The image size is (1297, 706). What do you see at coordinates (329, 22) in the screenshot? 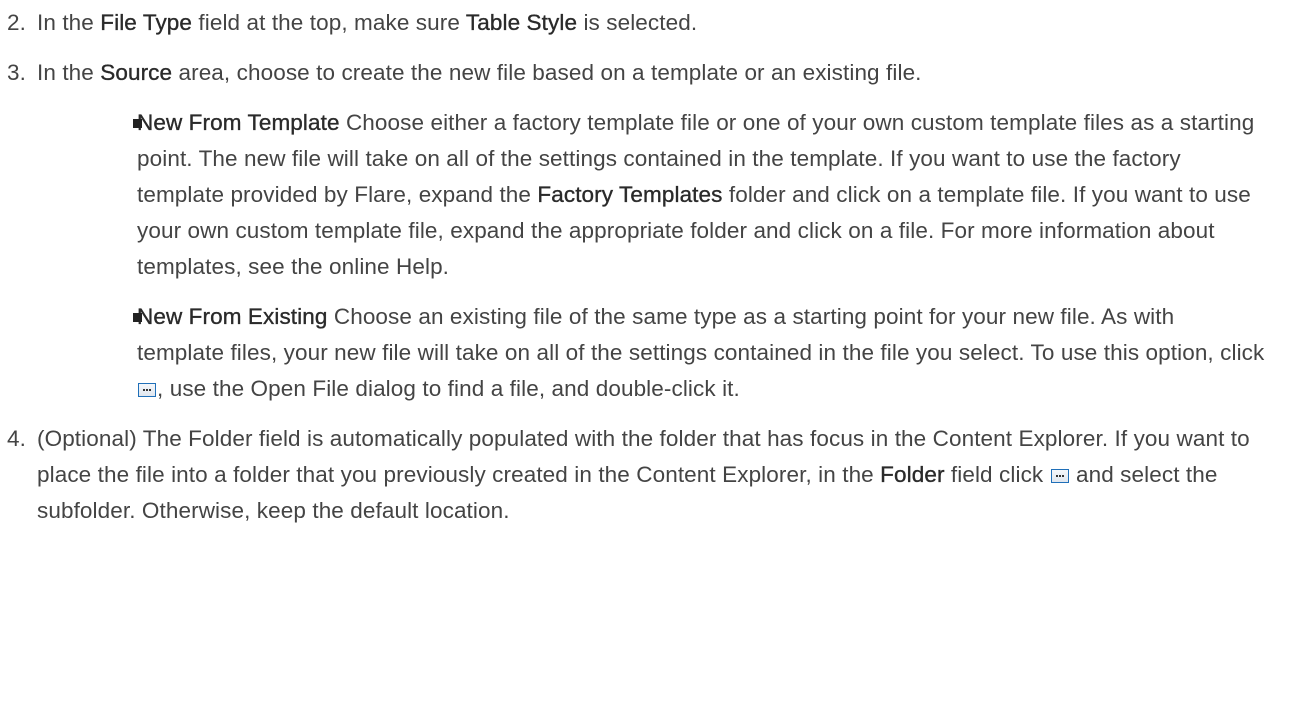
I see `step-text: field at the top, make sure` at bounding box center [329, 22].